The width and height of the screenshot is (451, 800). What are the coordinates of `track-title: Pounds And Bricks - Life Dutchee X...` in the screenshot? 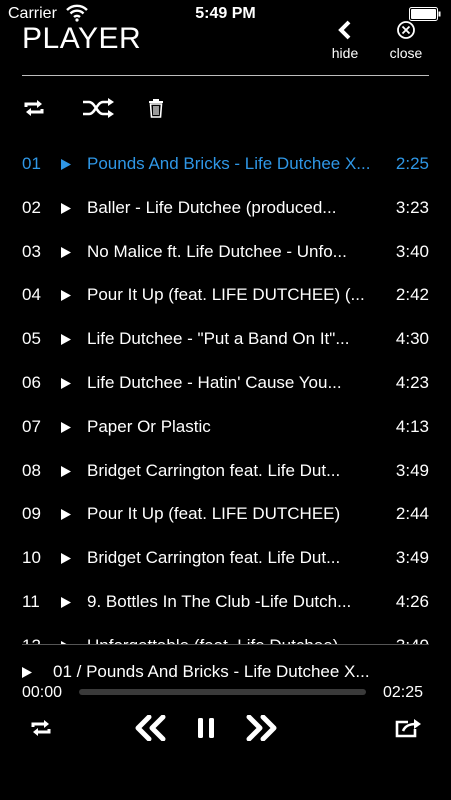 It's located at (229, 163).